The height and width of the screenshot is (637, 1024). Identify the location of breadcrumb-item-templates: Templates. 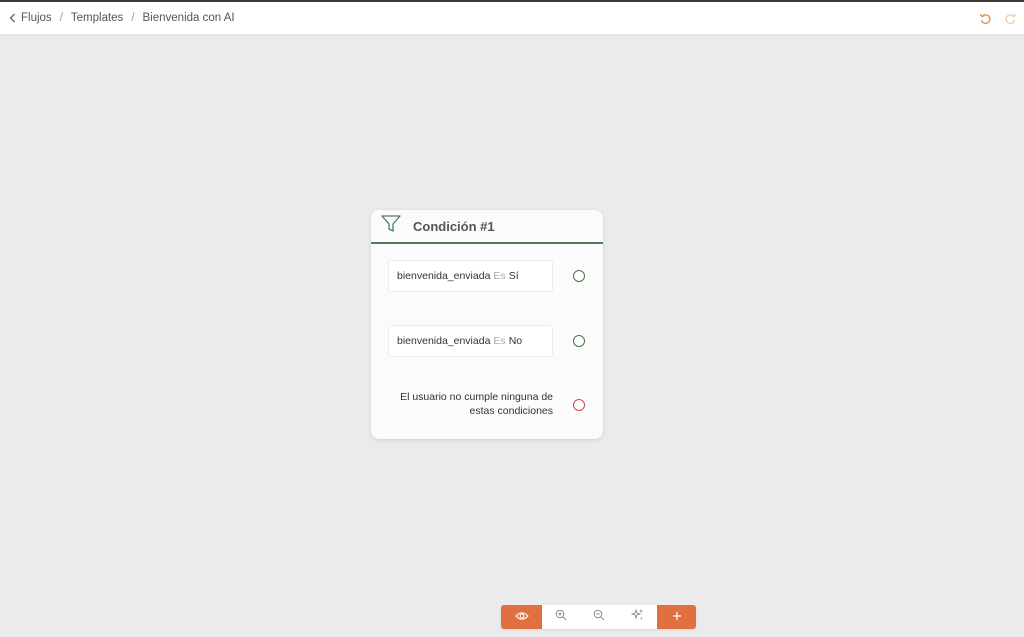
(97, 18).